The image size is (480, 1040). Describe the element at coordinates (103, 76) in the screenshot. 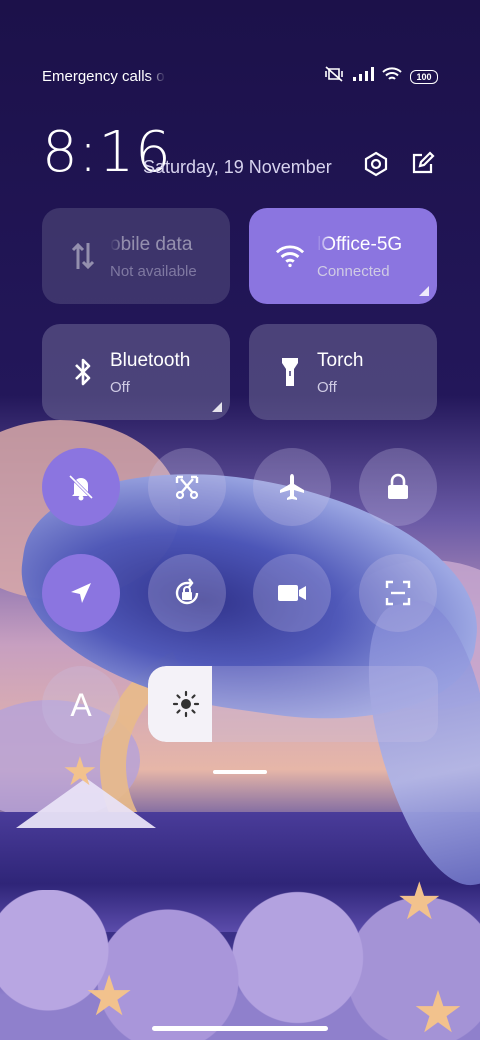

I see `carrier-text: Emergency calls o` at that location.